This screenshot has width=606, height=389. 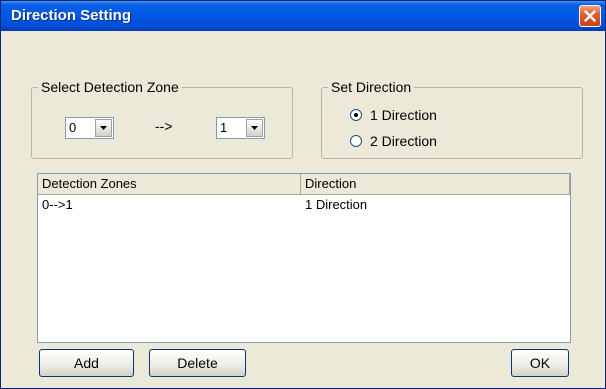 I want to click on close-button, so click(x=590, y=16).